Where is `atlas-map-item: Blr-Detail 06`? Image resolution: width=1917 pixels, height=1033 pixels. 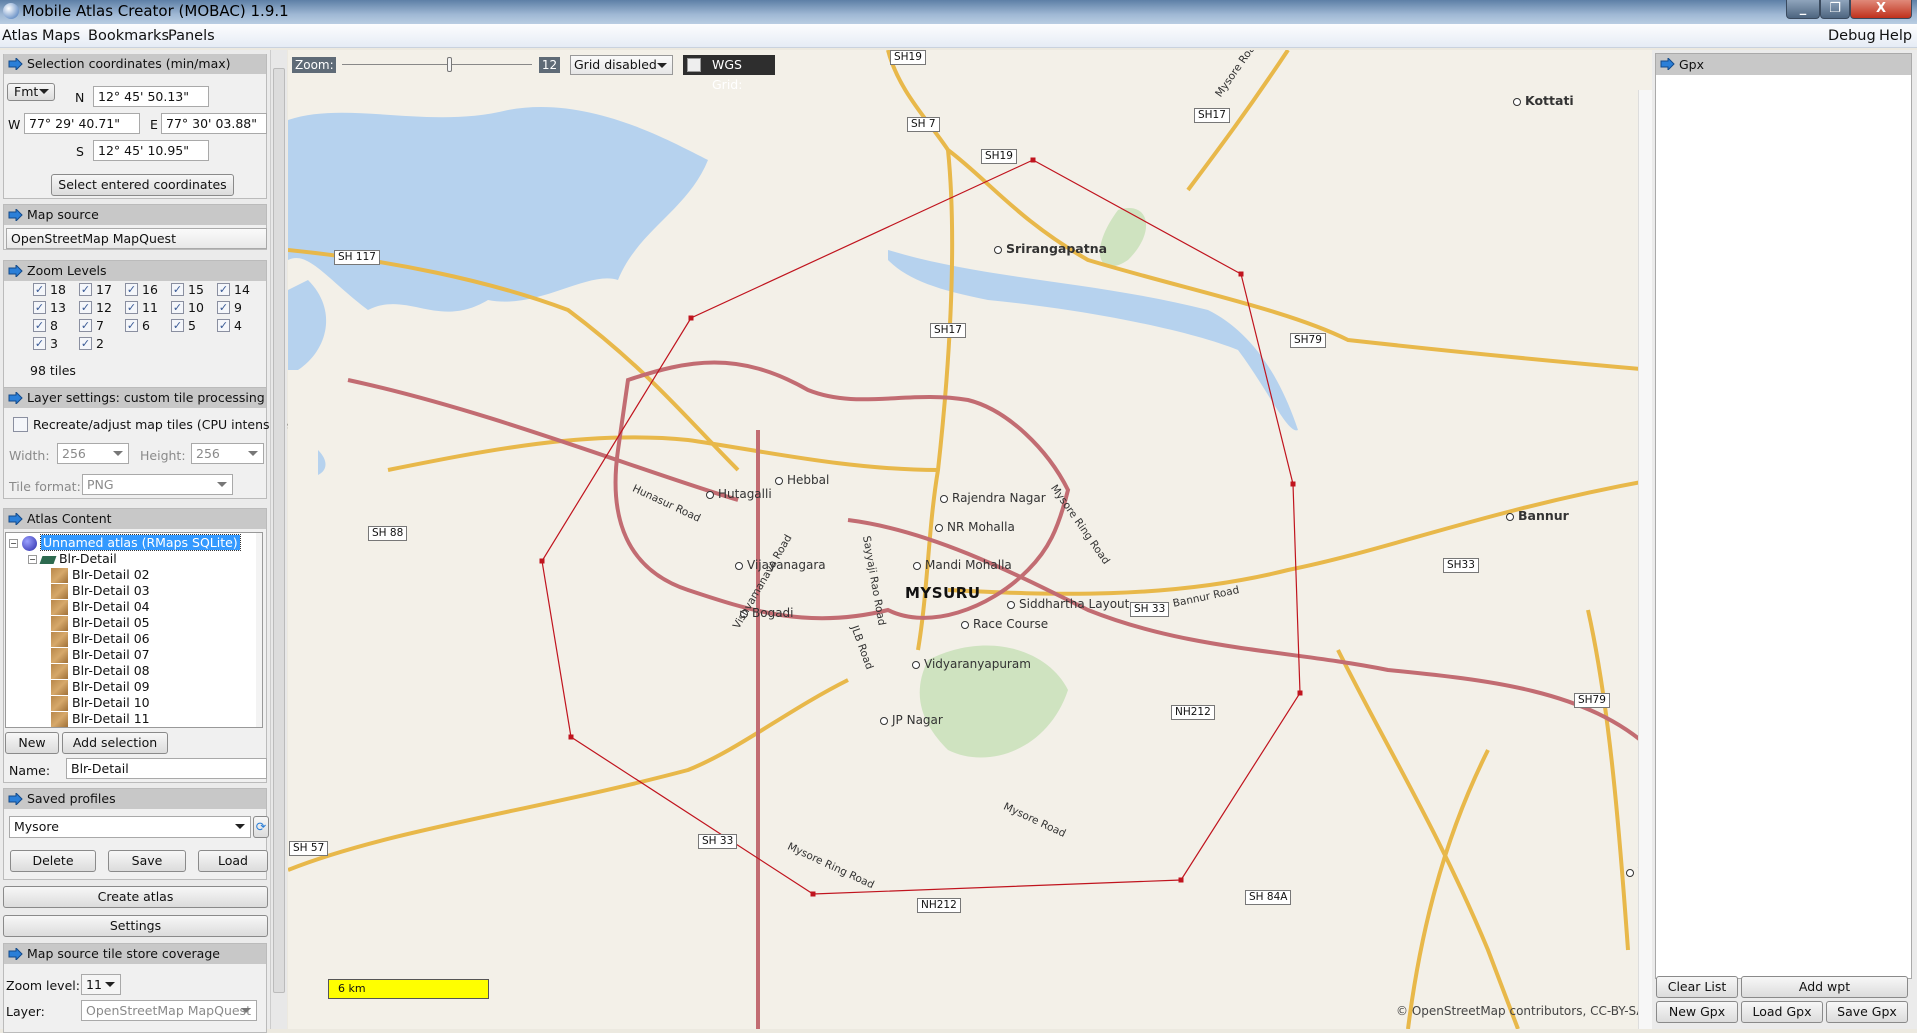
atlas-map-item: Blr-Detail 06 is located at coordinates (100, 639).